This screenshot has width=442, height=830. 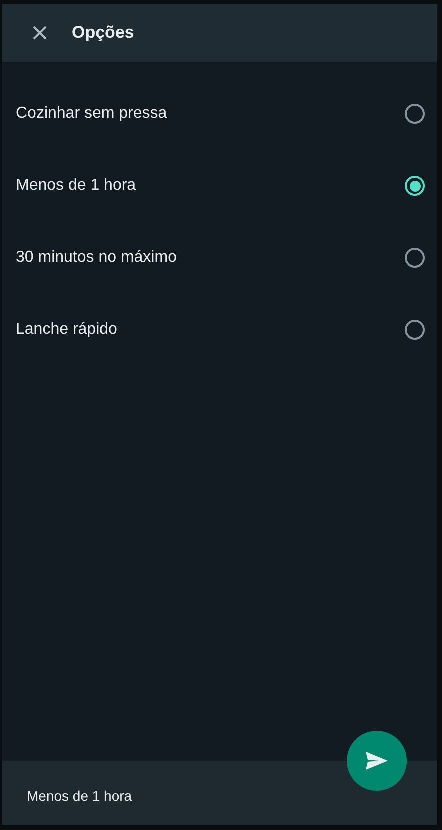 What do you see at coordinates (79, 796) in the screenshot?
I see `selection-text: Menos de 1 hora` at bounding box center [79, 796].